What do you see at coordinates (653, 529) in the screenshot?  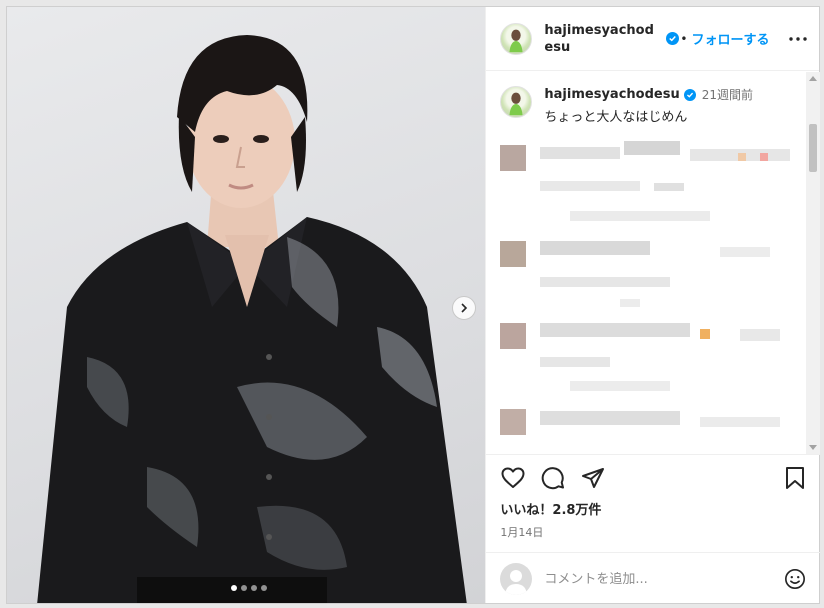 I see `post-date: 1月14日` at bounding box center [653, 529].